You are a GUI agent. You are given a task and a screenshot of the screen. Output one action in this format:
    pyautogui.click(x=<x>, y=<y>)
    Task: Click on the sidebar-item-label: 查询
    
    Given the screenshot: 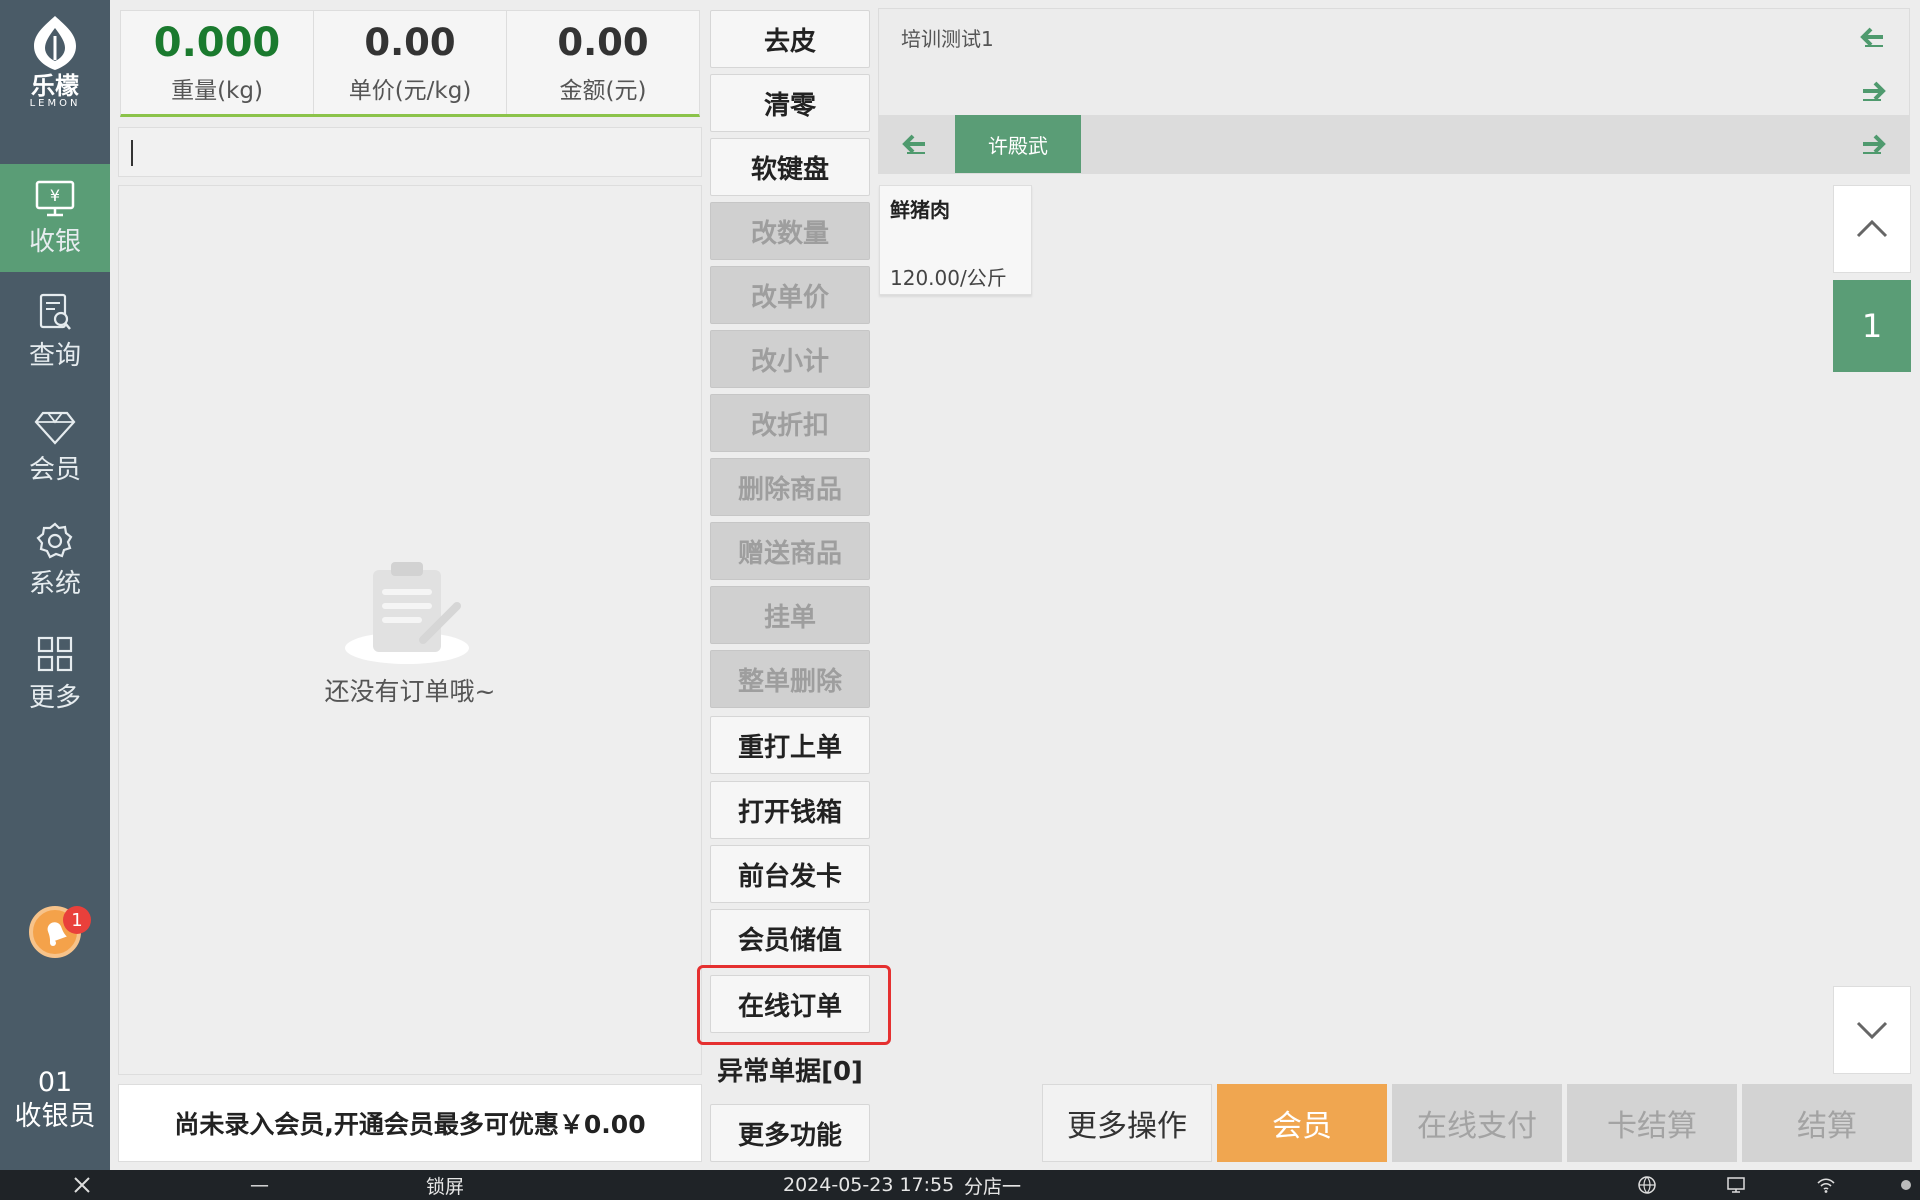 What is the action you would take?
    pyautogui.click(x=54, y=355)
    